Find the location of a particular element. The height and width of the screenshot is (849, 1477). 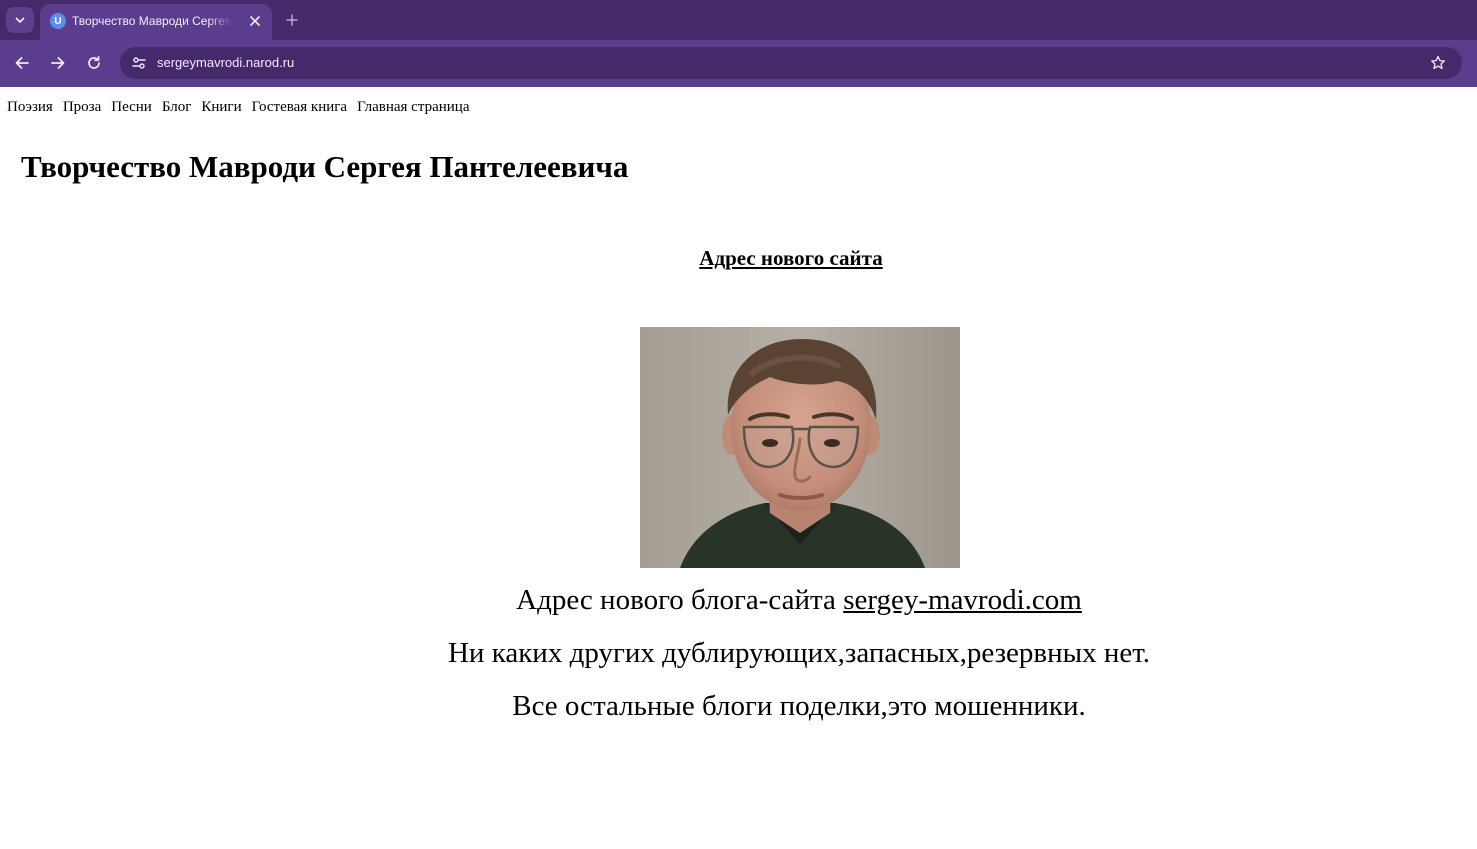

star-icon is located at coordinates (1438, 62).